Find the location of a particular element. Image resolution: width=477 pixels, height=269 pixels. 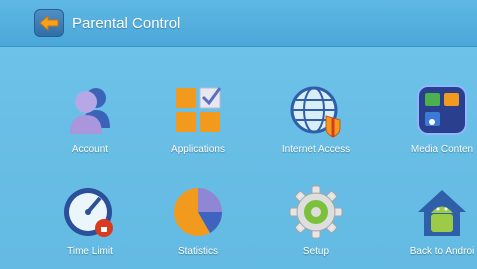

statistics-tile: Statistics is located at coordinates (198, 219).